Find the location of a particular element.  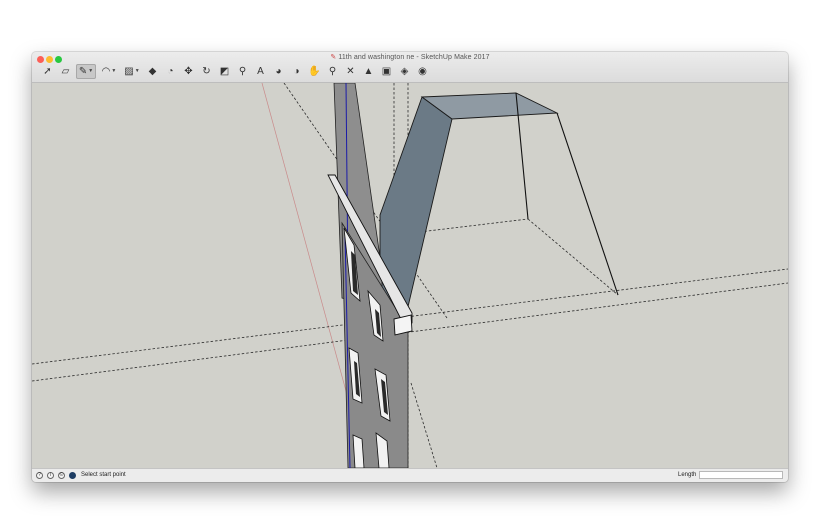

pan-tool: ✋ is located at coordinates (314, 71).